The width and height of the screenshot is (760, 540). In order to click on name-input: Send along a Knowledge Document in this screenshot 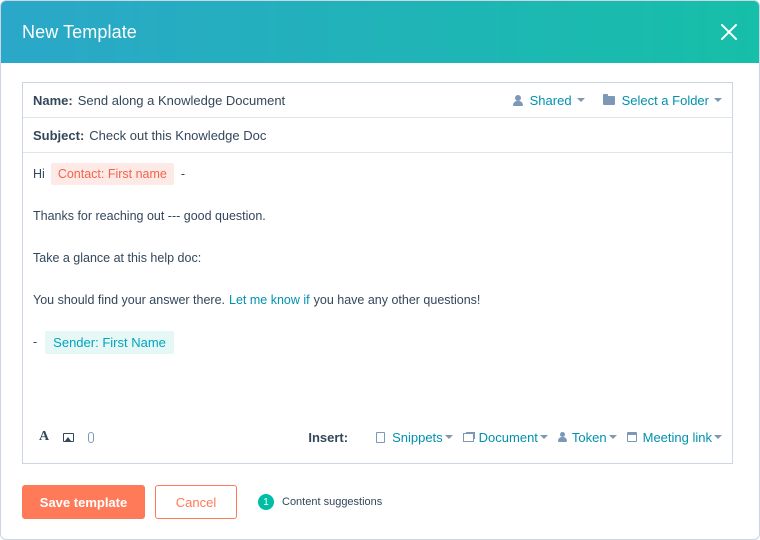, I will do `click(181, 100)`.